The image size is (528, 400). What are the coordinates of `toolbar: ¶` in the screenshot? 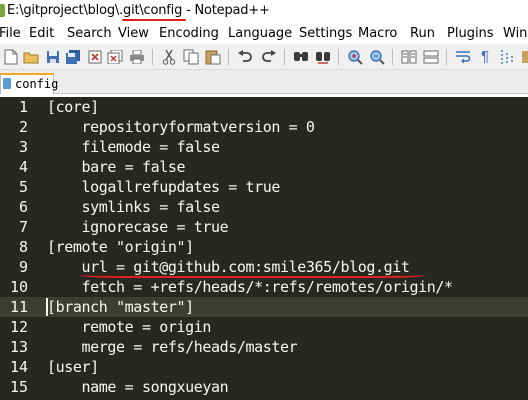 It's located at (264, 57).